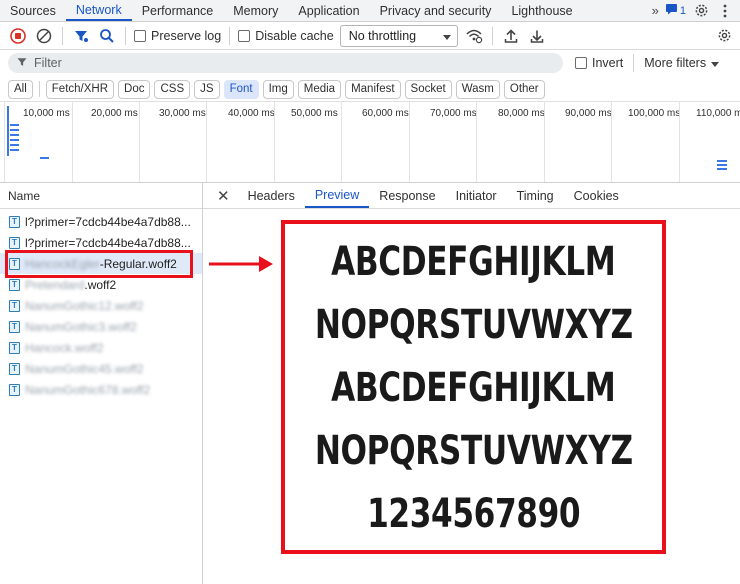 The height and width of the screenshot is (584, 740). I want to click on network-settings-gear-icon, so click(724, 36).